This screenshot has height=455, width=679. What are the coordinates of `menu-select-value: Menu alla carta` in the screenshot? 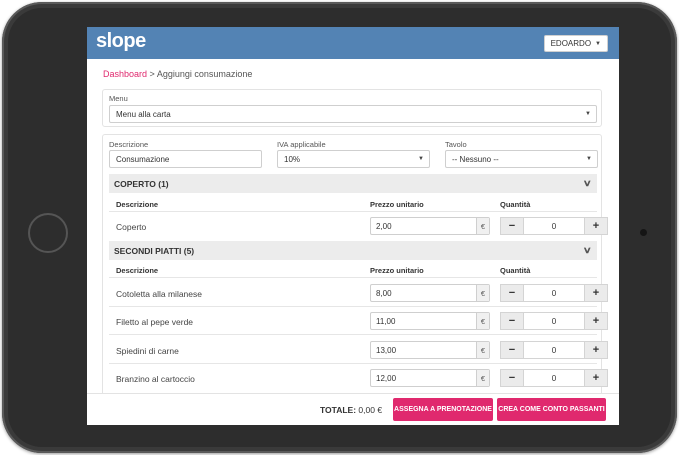 It's located at (143, 114).